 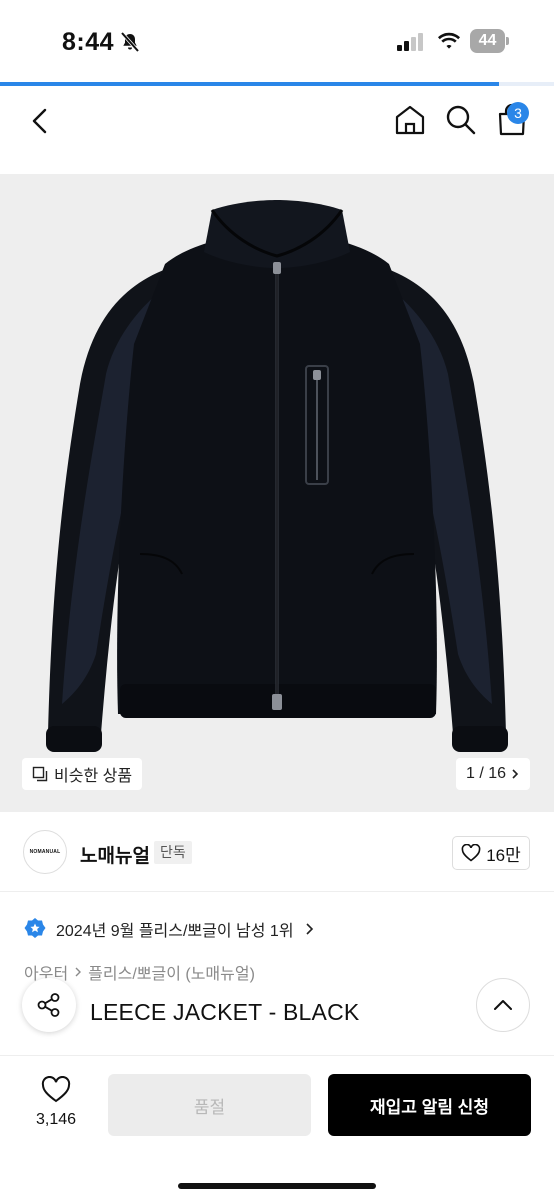 I want to click on wifi-icon, so click(x=449, y=40).